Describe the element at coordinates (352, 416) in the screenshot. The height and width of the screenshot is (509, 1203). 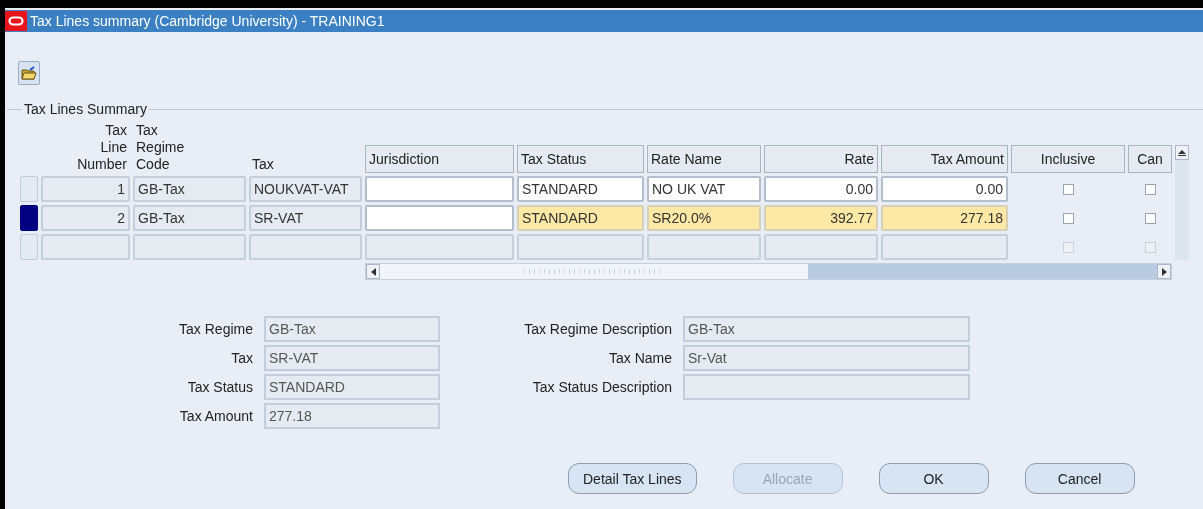
I see `readonly-field: 277.18` at that location.